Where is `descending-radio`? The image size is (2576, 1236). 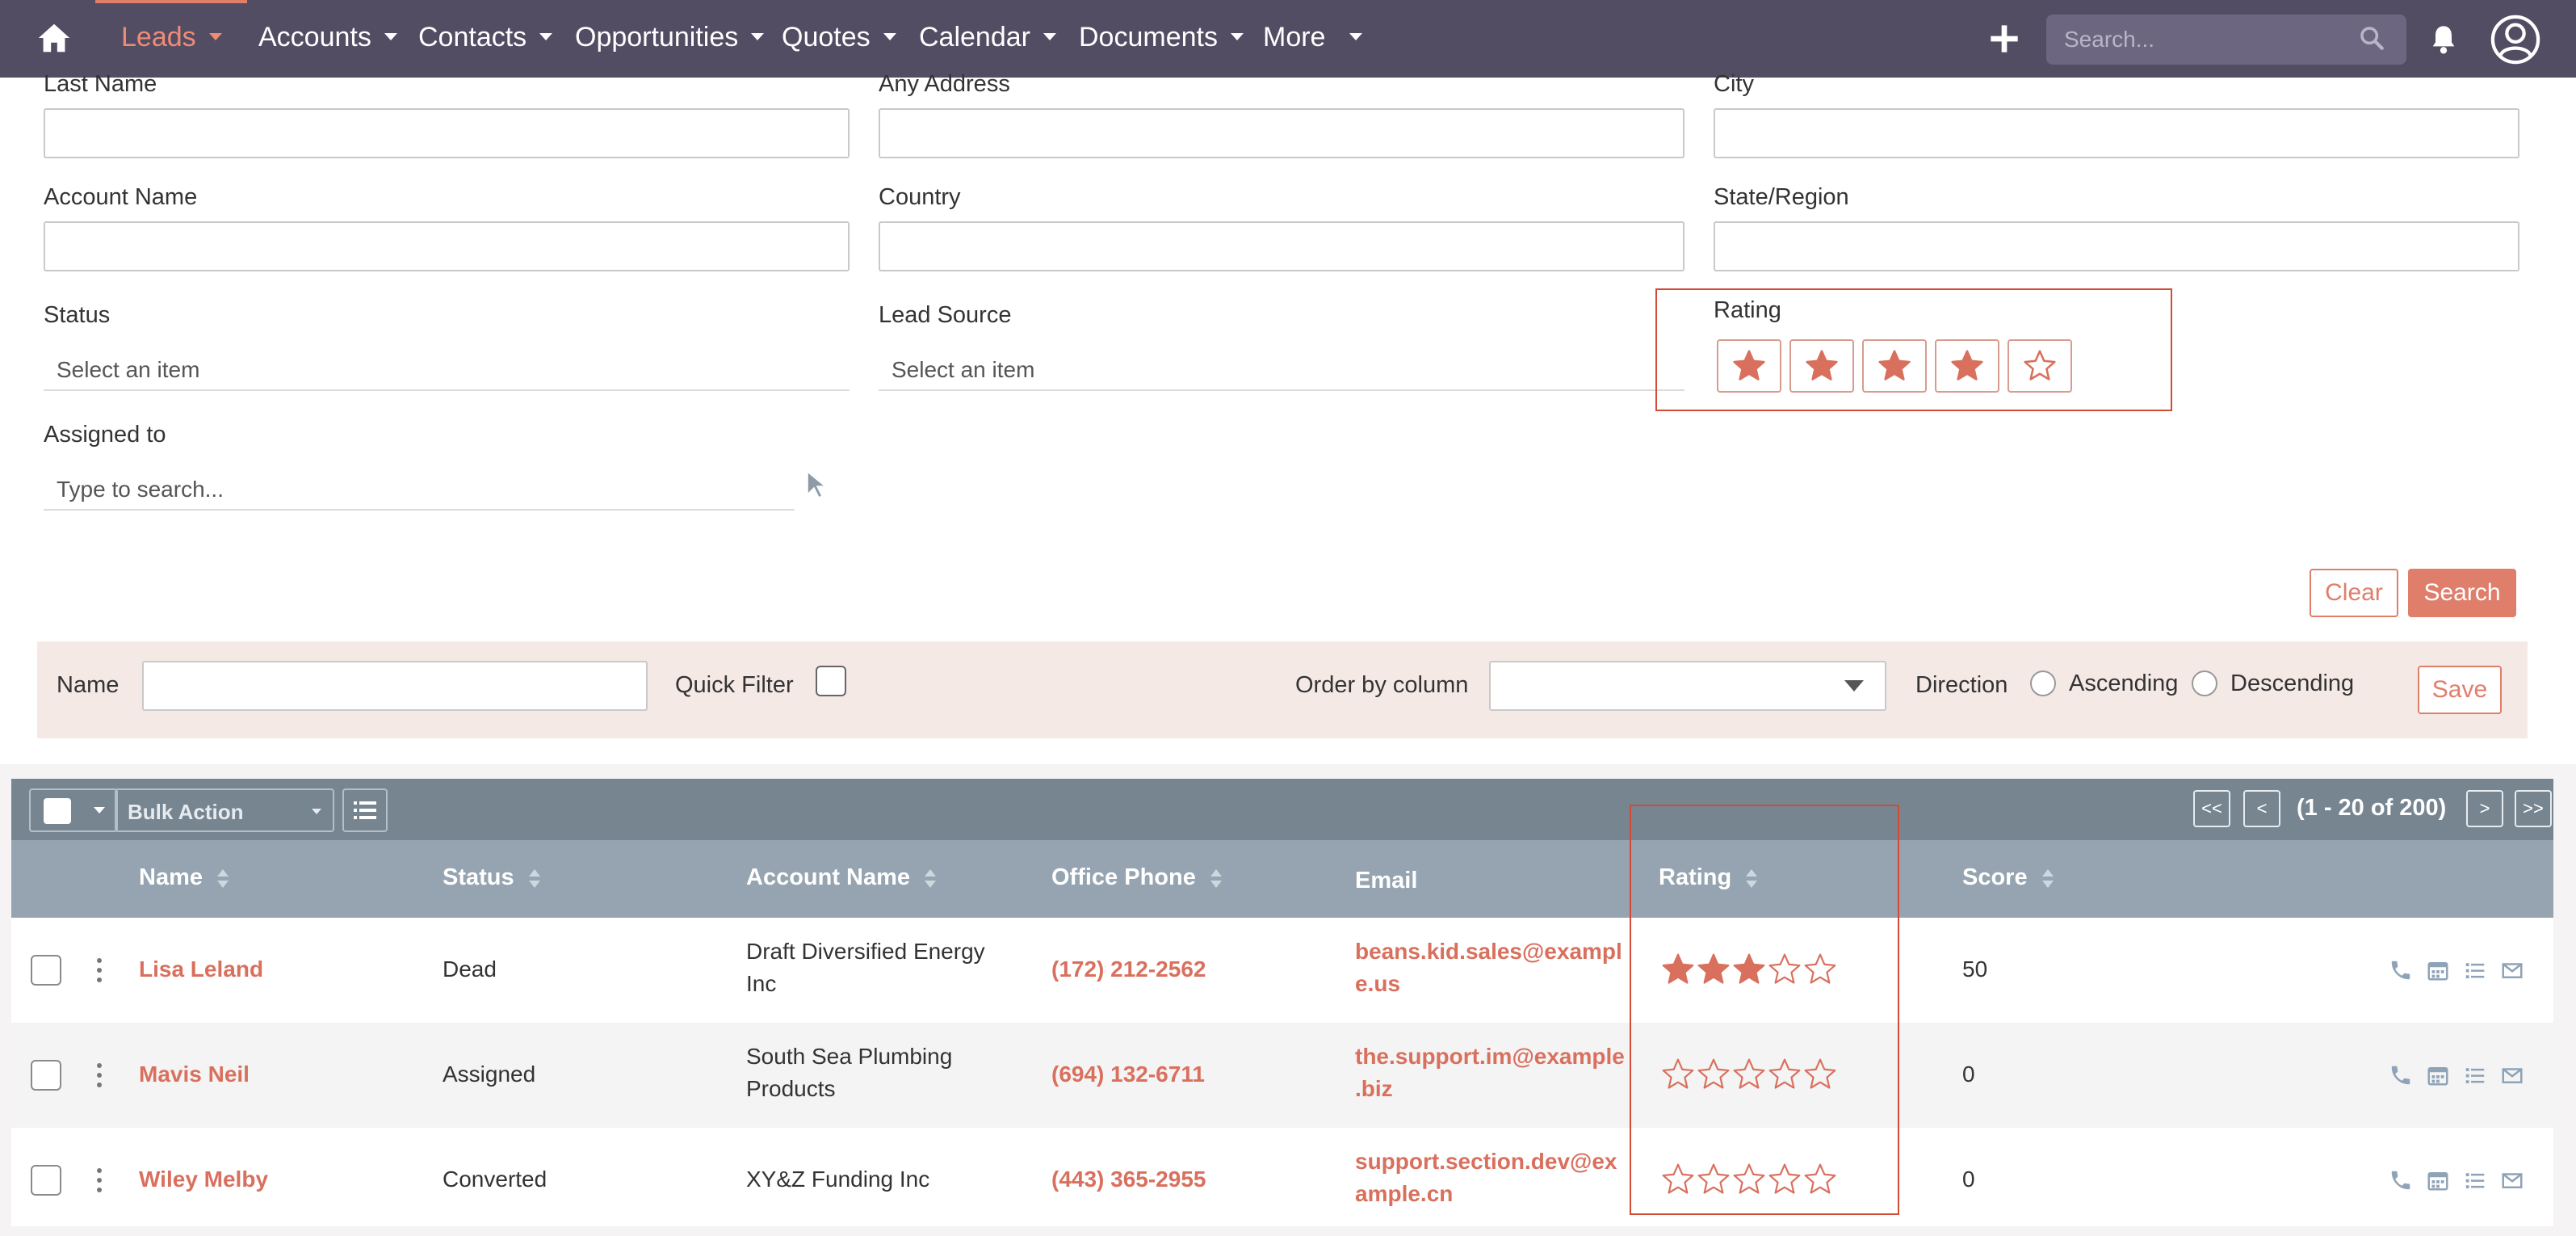 descending-radio is located at coordinates (2204, 683).